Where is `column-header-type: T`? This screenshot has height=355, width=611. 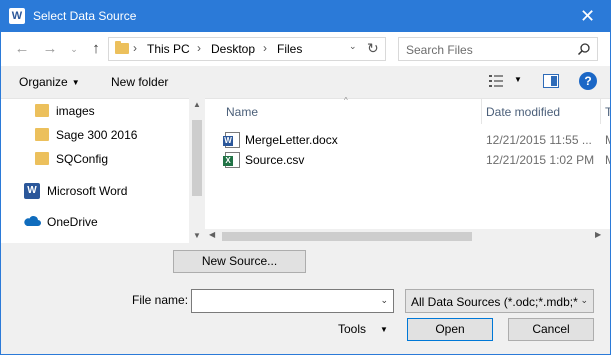
column-header-type: T is located at coordinates (607, 112).